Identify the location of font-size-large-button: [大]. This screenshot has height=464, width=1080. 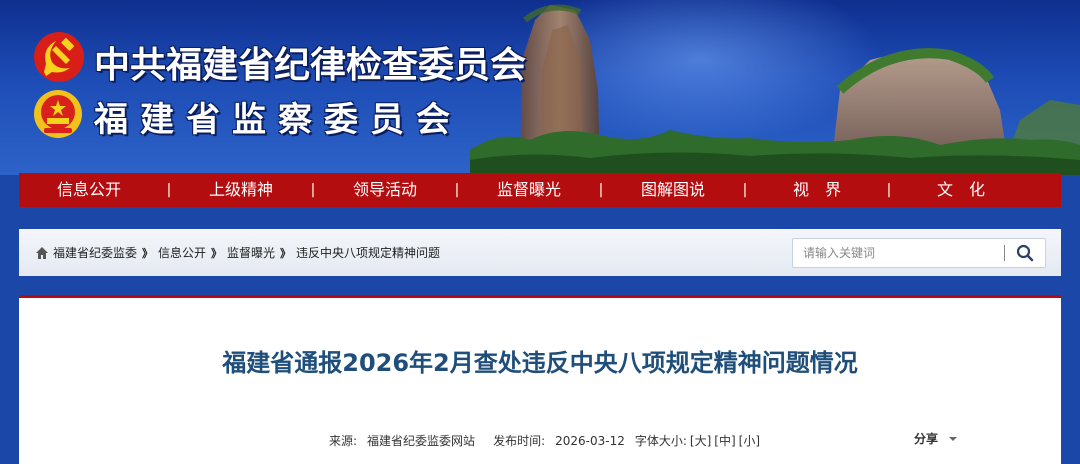
(700, 440).